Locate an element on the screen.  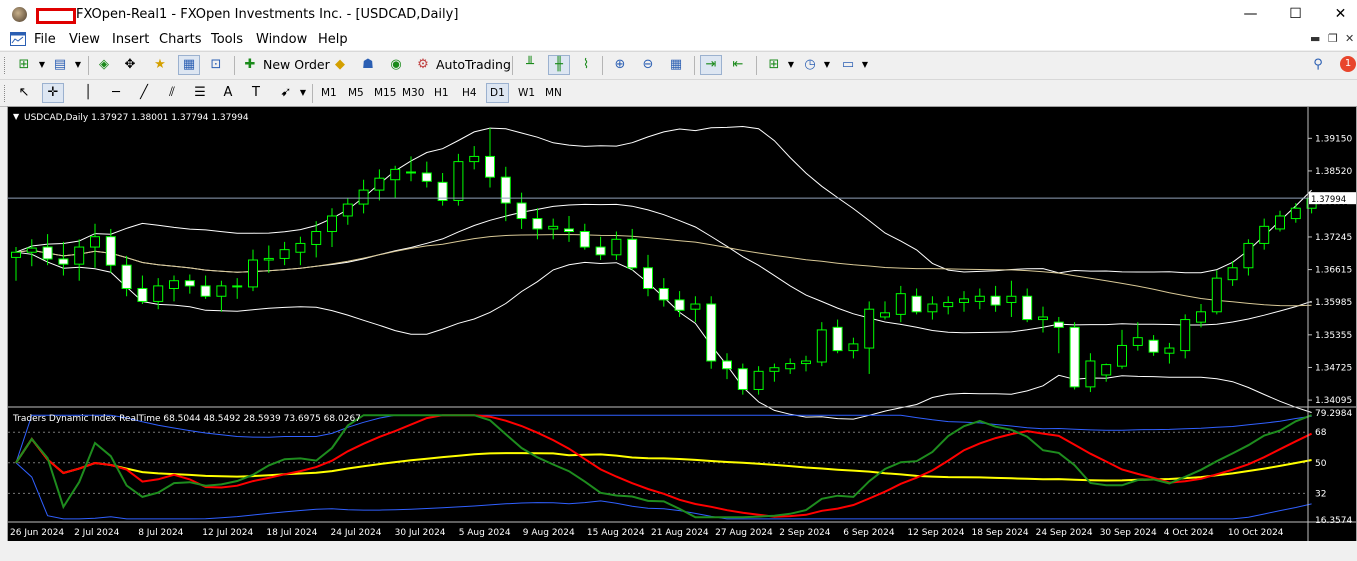
menu-window: Window is located at coordinates (281, 39).